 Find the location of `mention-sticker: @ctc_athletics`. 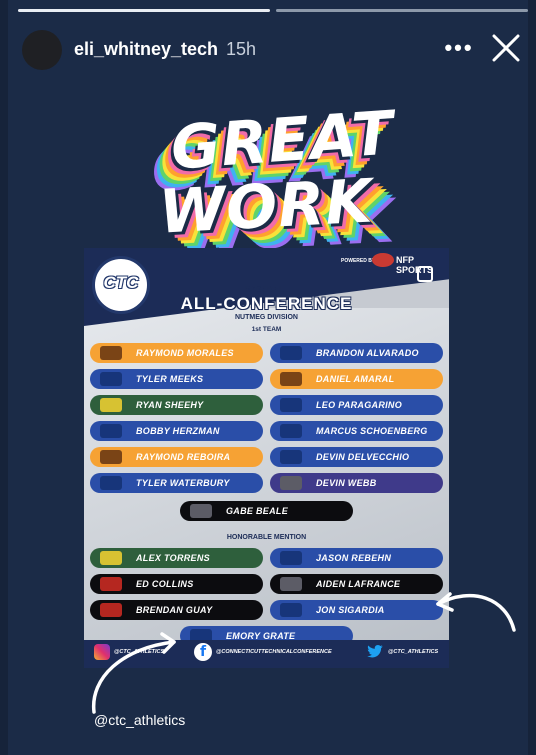

mention-sticker: @ctc_athletics is located at coordinates (139, 720).